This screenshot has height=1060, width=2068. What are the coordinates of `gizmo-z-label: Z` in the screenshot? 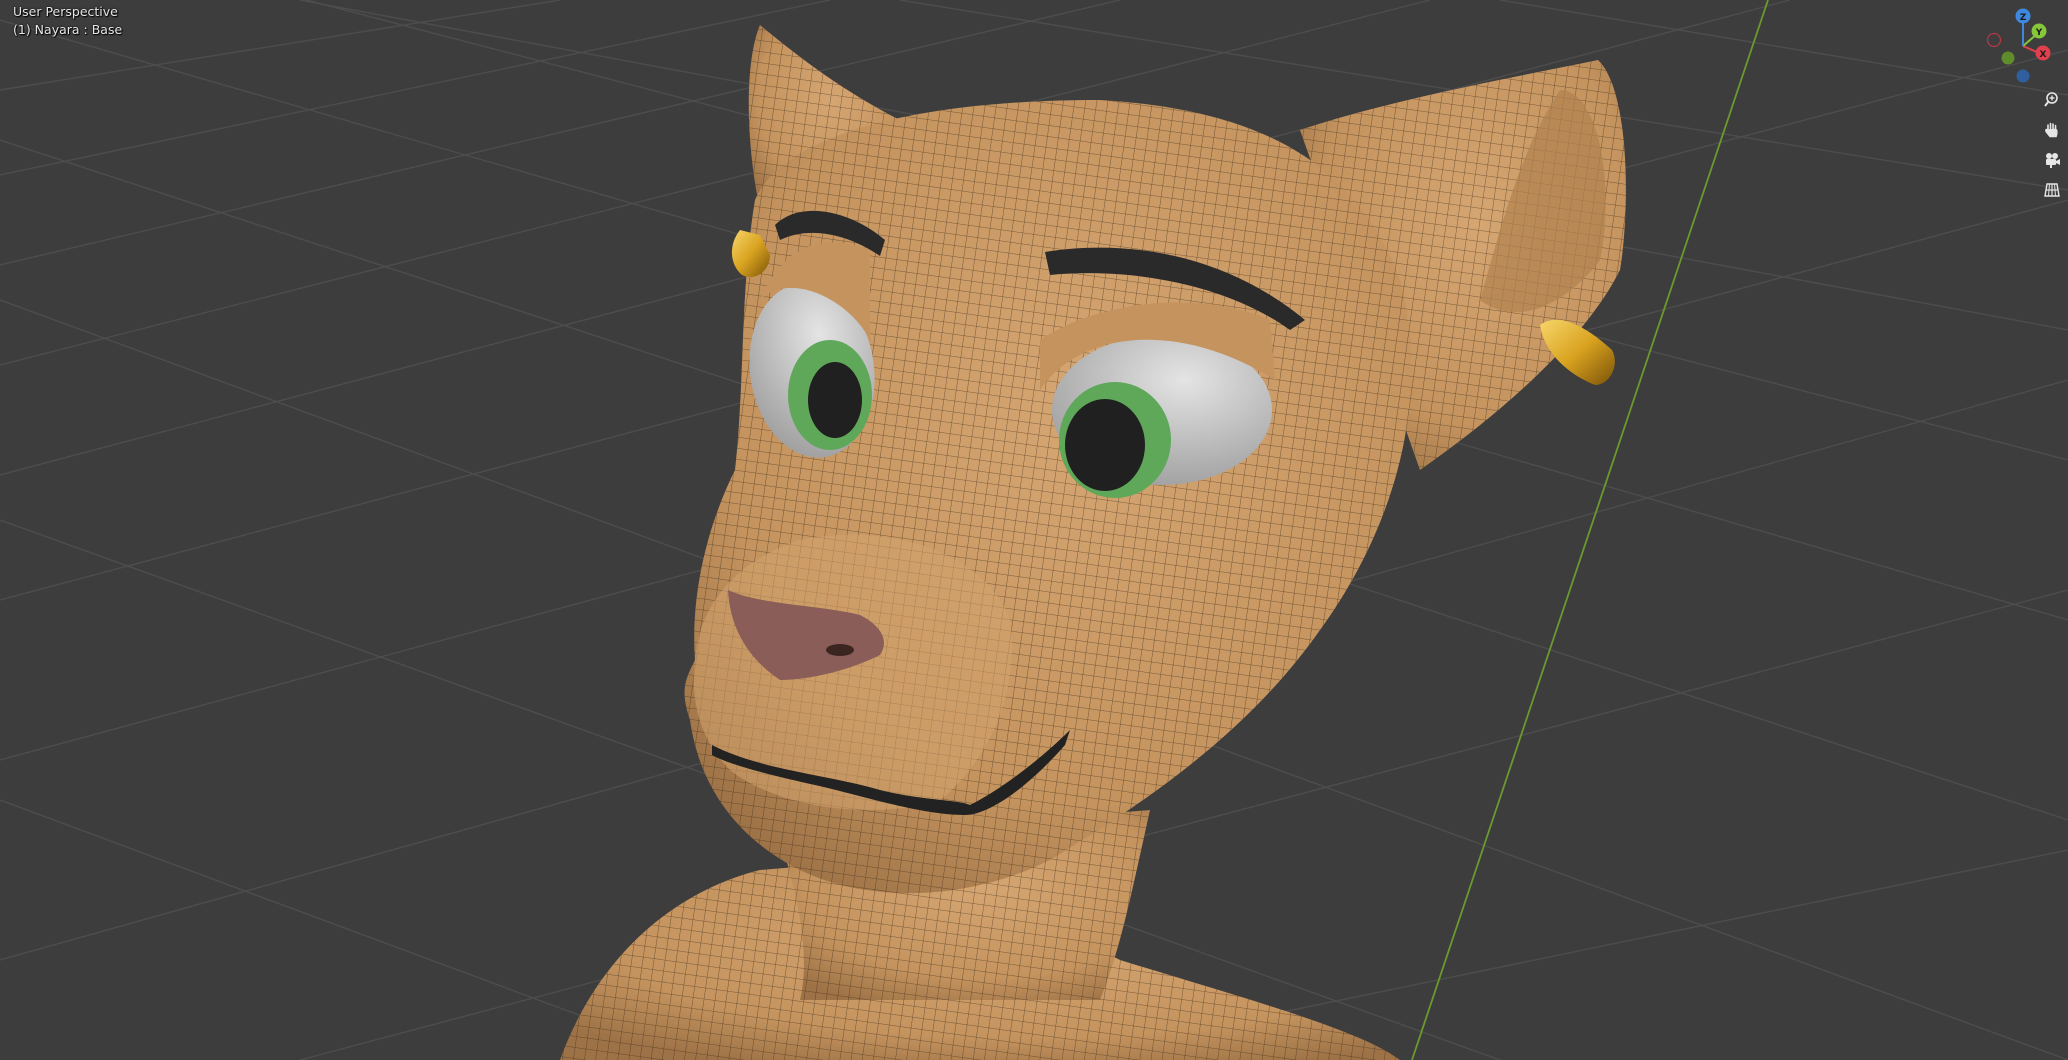 It's located at (2023, 18).